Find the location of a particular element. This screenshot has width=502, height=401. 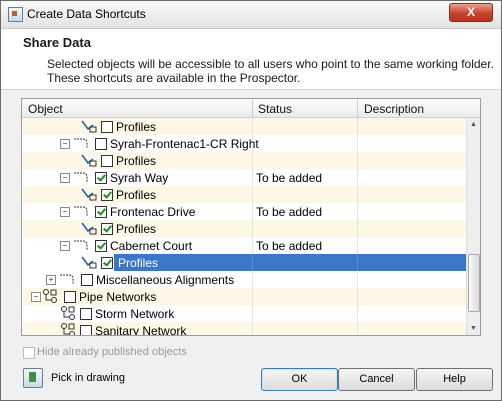

column-header: Object Status Description is located at coordinates (251, 108).